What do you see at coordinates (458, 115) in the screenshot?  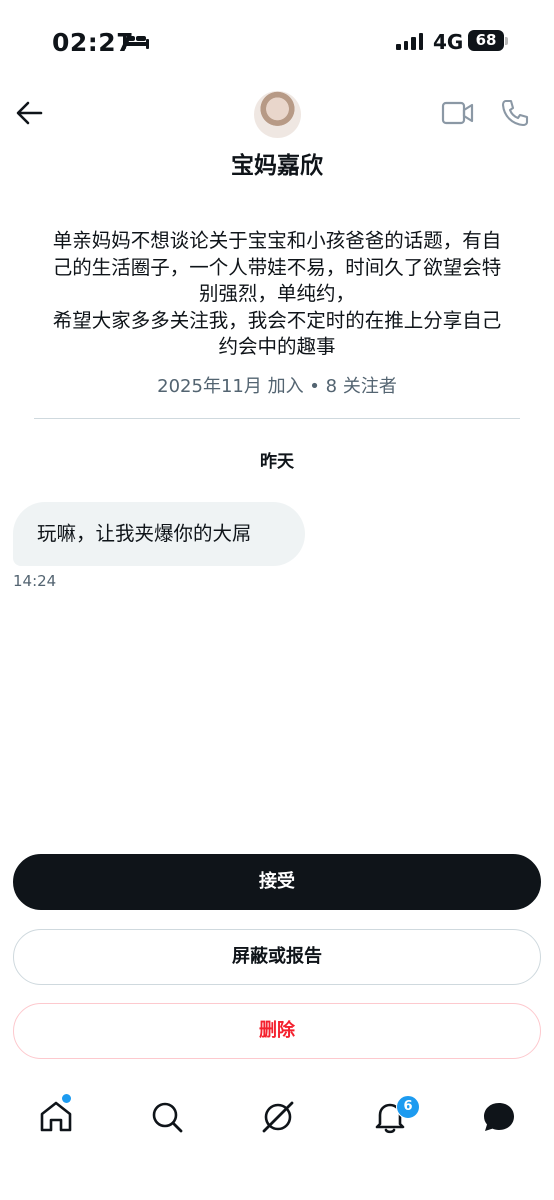 I see `video-call-icon` at bounding box center [458, 115].